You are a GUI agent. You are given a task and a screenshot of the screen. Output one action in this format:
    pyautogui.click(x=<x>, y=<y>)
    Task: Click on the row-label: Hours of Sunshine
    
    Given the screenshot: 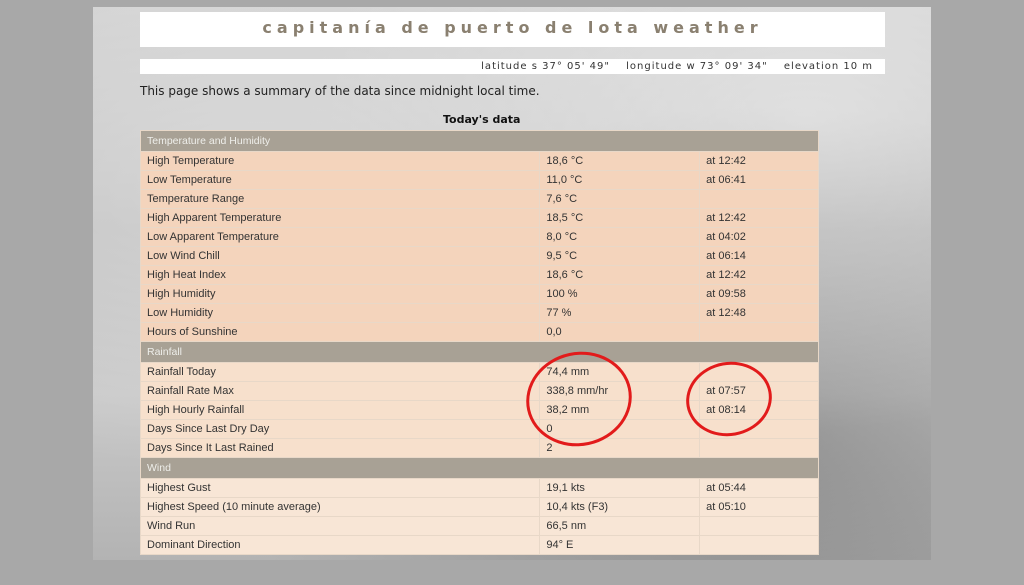 What is the action you would take?
    pyautogui.click(x=340, y=332)
    